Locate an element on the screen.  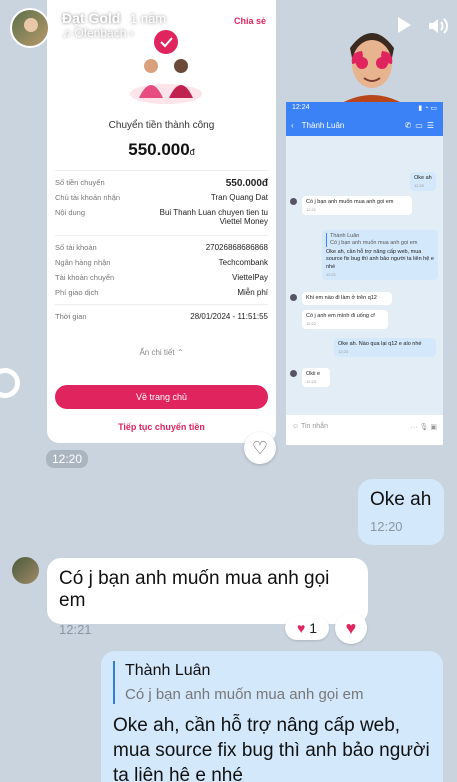
signal-icons: ▮ ◔ ▭ is located at coordinates (427, 108).